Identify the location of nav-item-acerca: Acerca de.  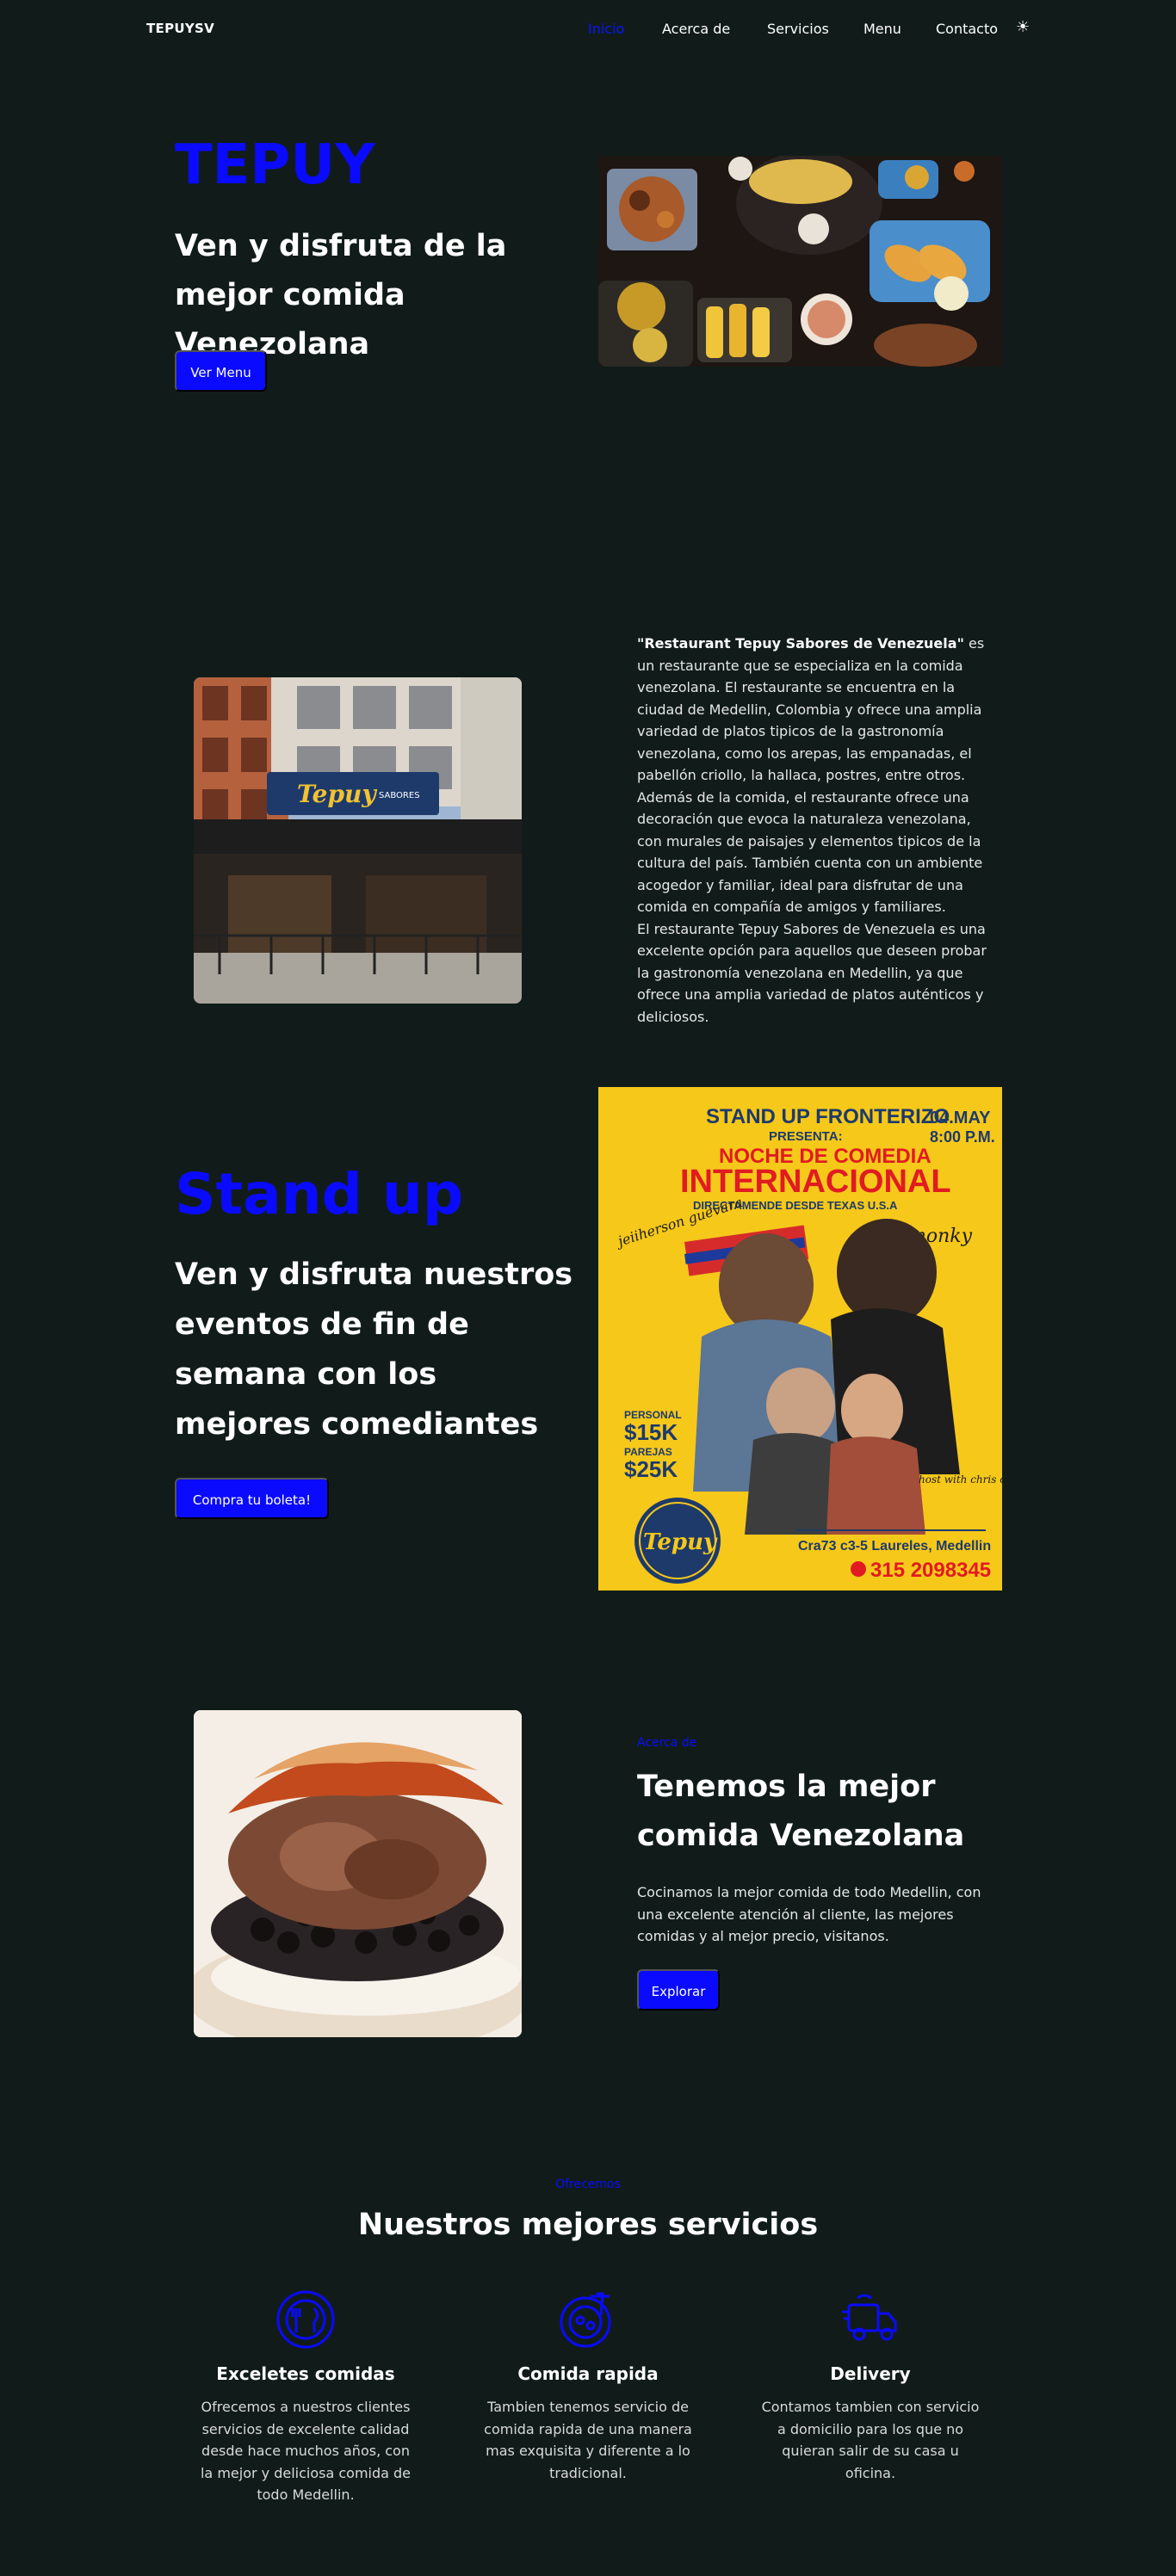
(696, 29).